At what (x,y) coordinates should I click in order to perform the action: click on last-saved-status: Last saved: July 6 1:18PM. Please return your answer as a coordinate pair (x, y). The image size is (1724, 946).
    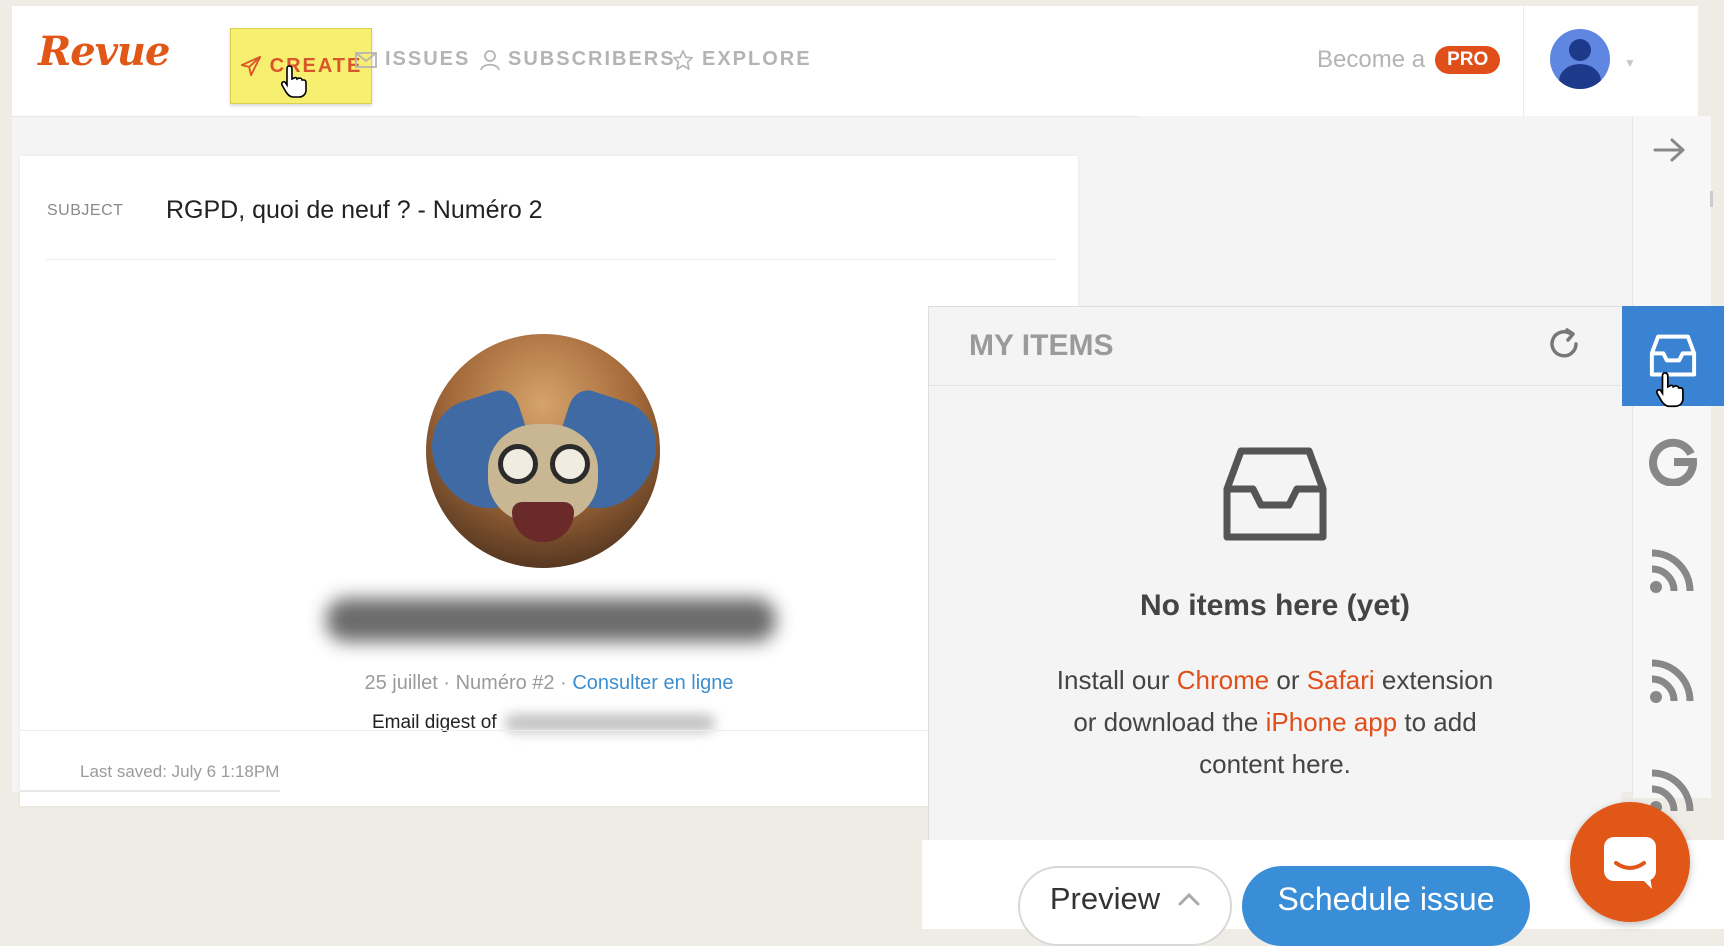
    Looking at the image, I should click on (180, 771).